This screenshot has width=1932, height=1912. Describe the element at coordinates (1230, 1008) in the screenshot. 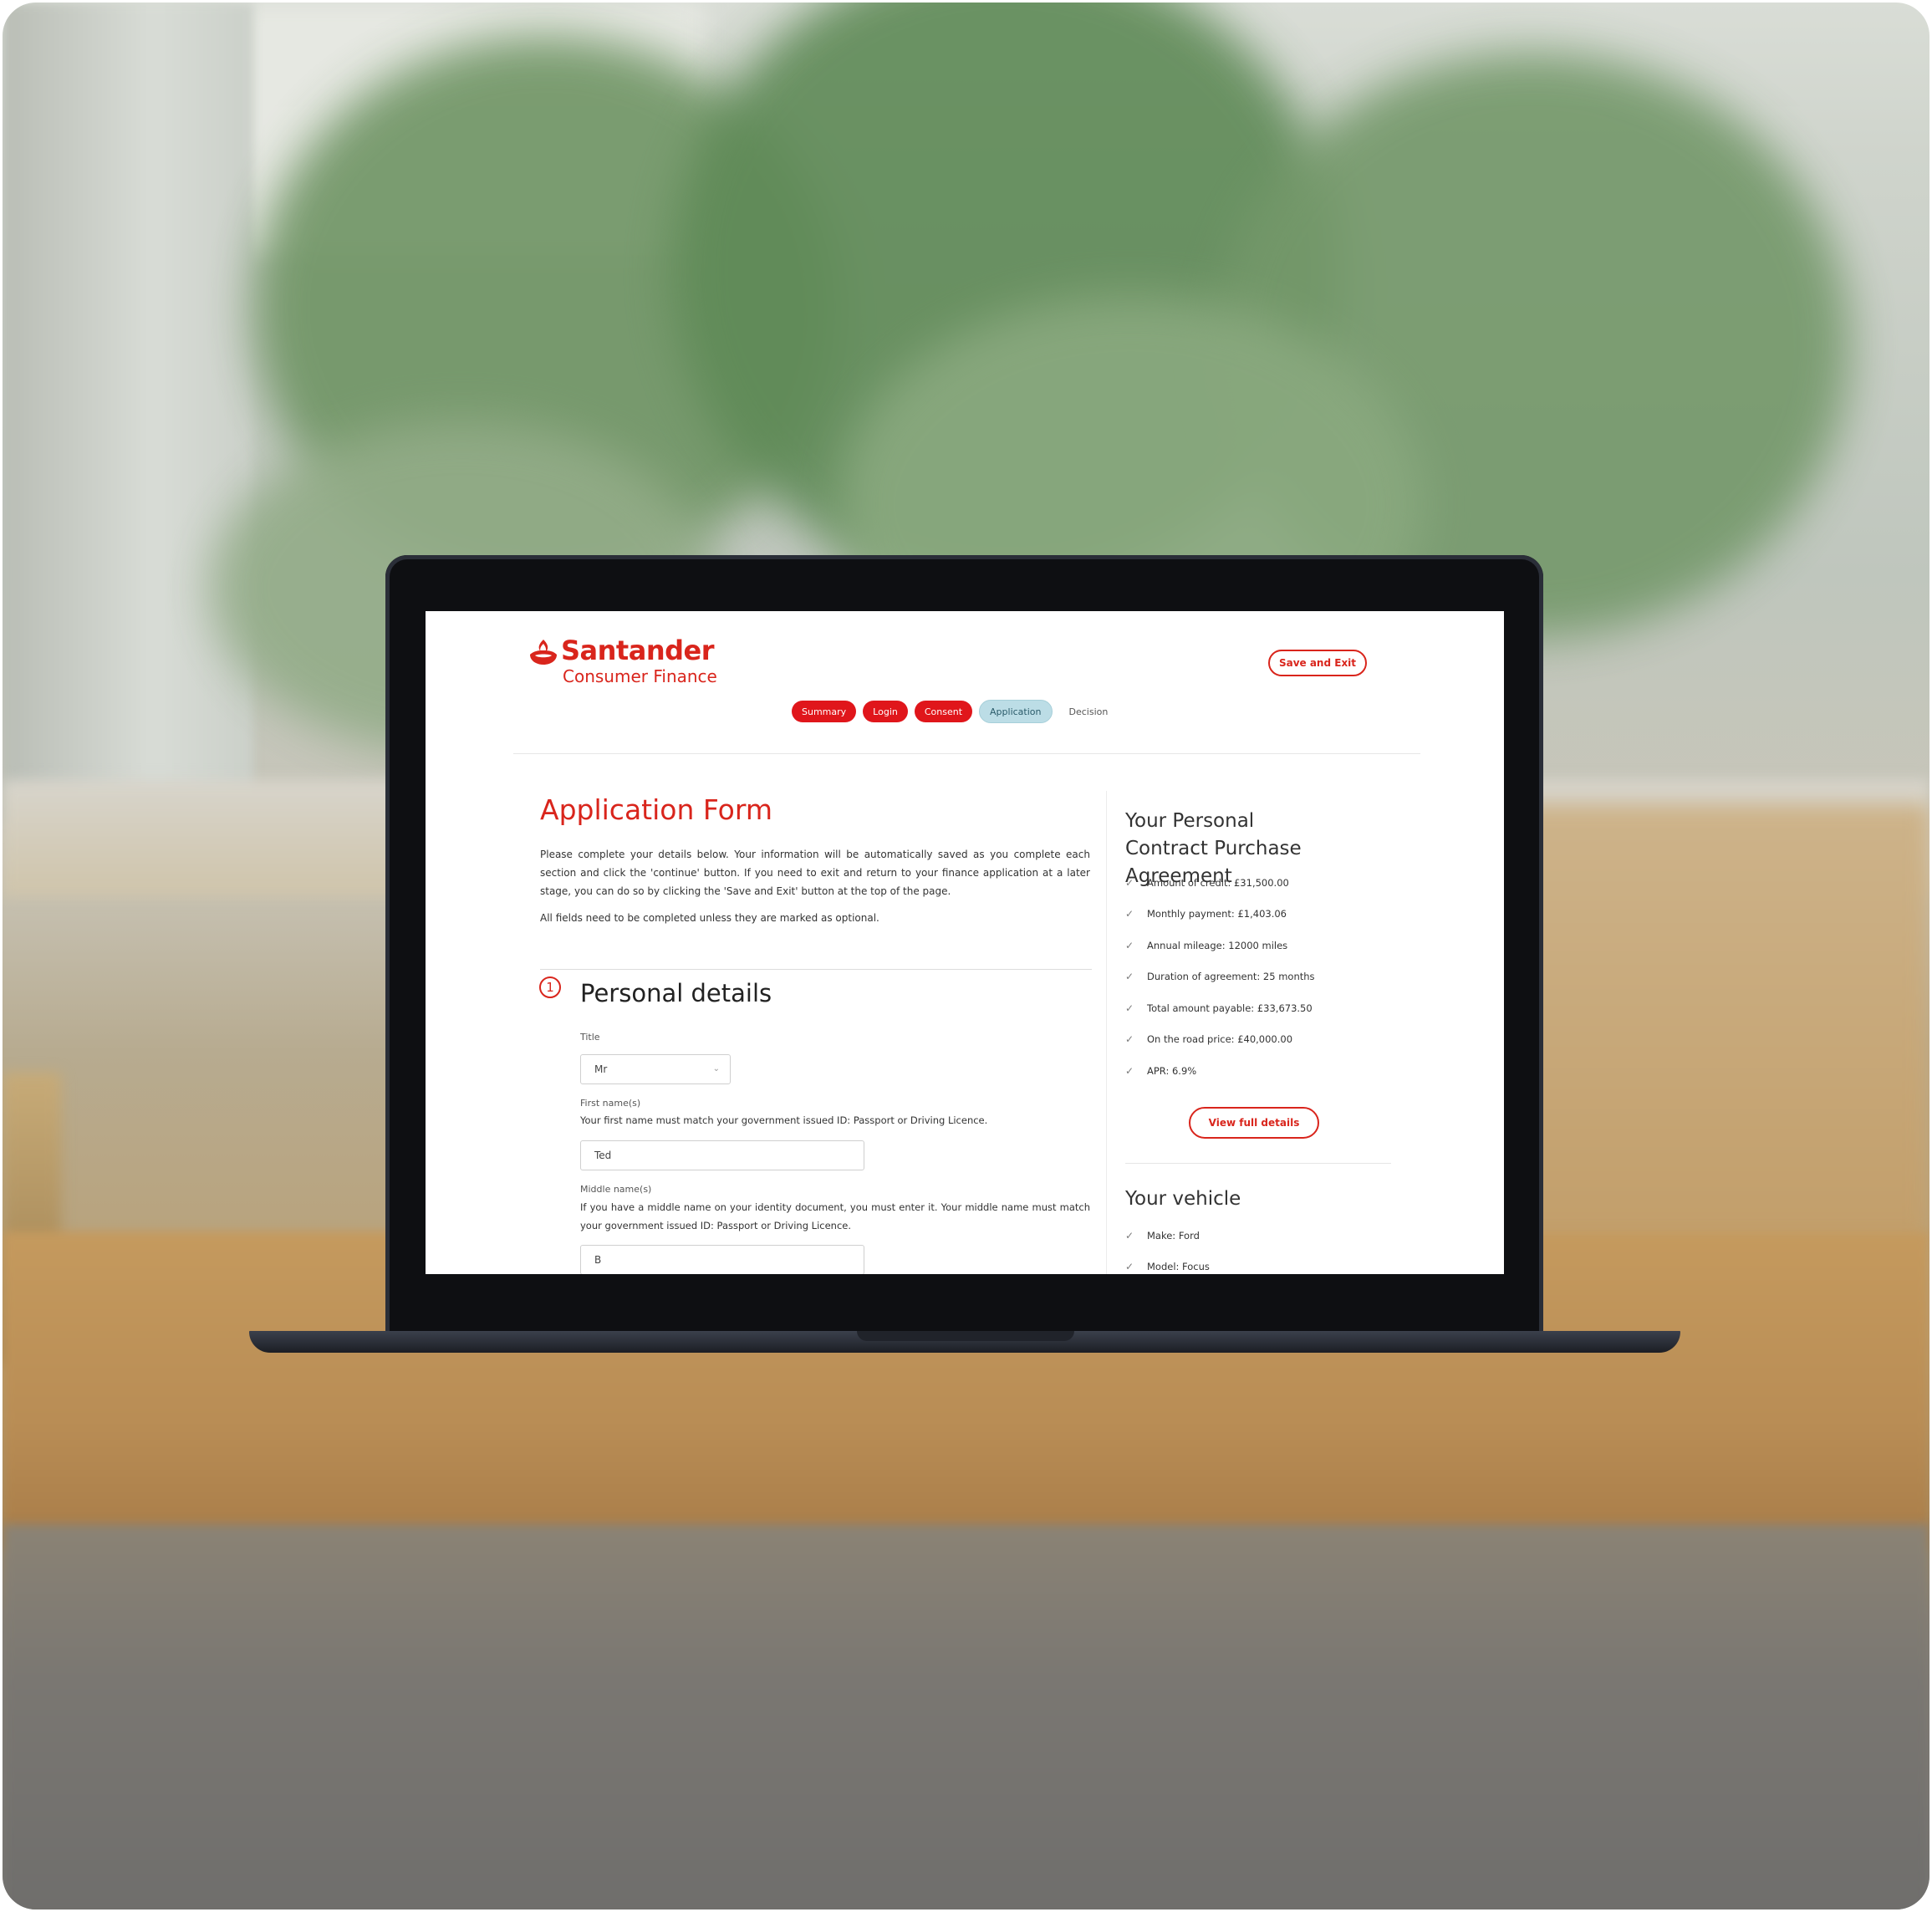

I see `agreement-item: Total amount payable: £33,673.50` at that location.